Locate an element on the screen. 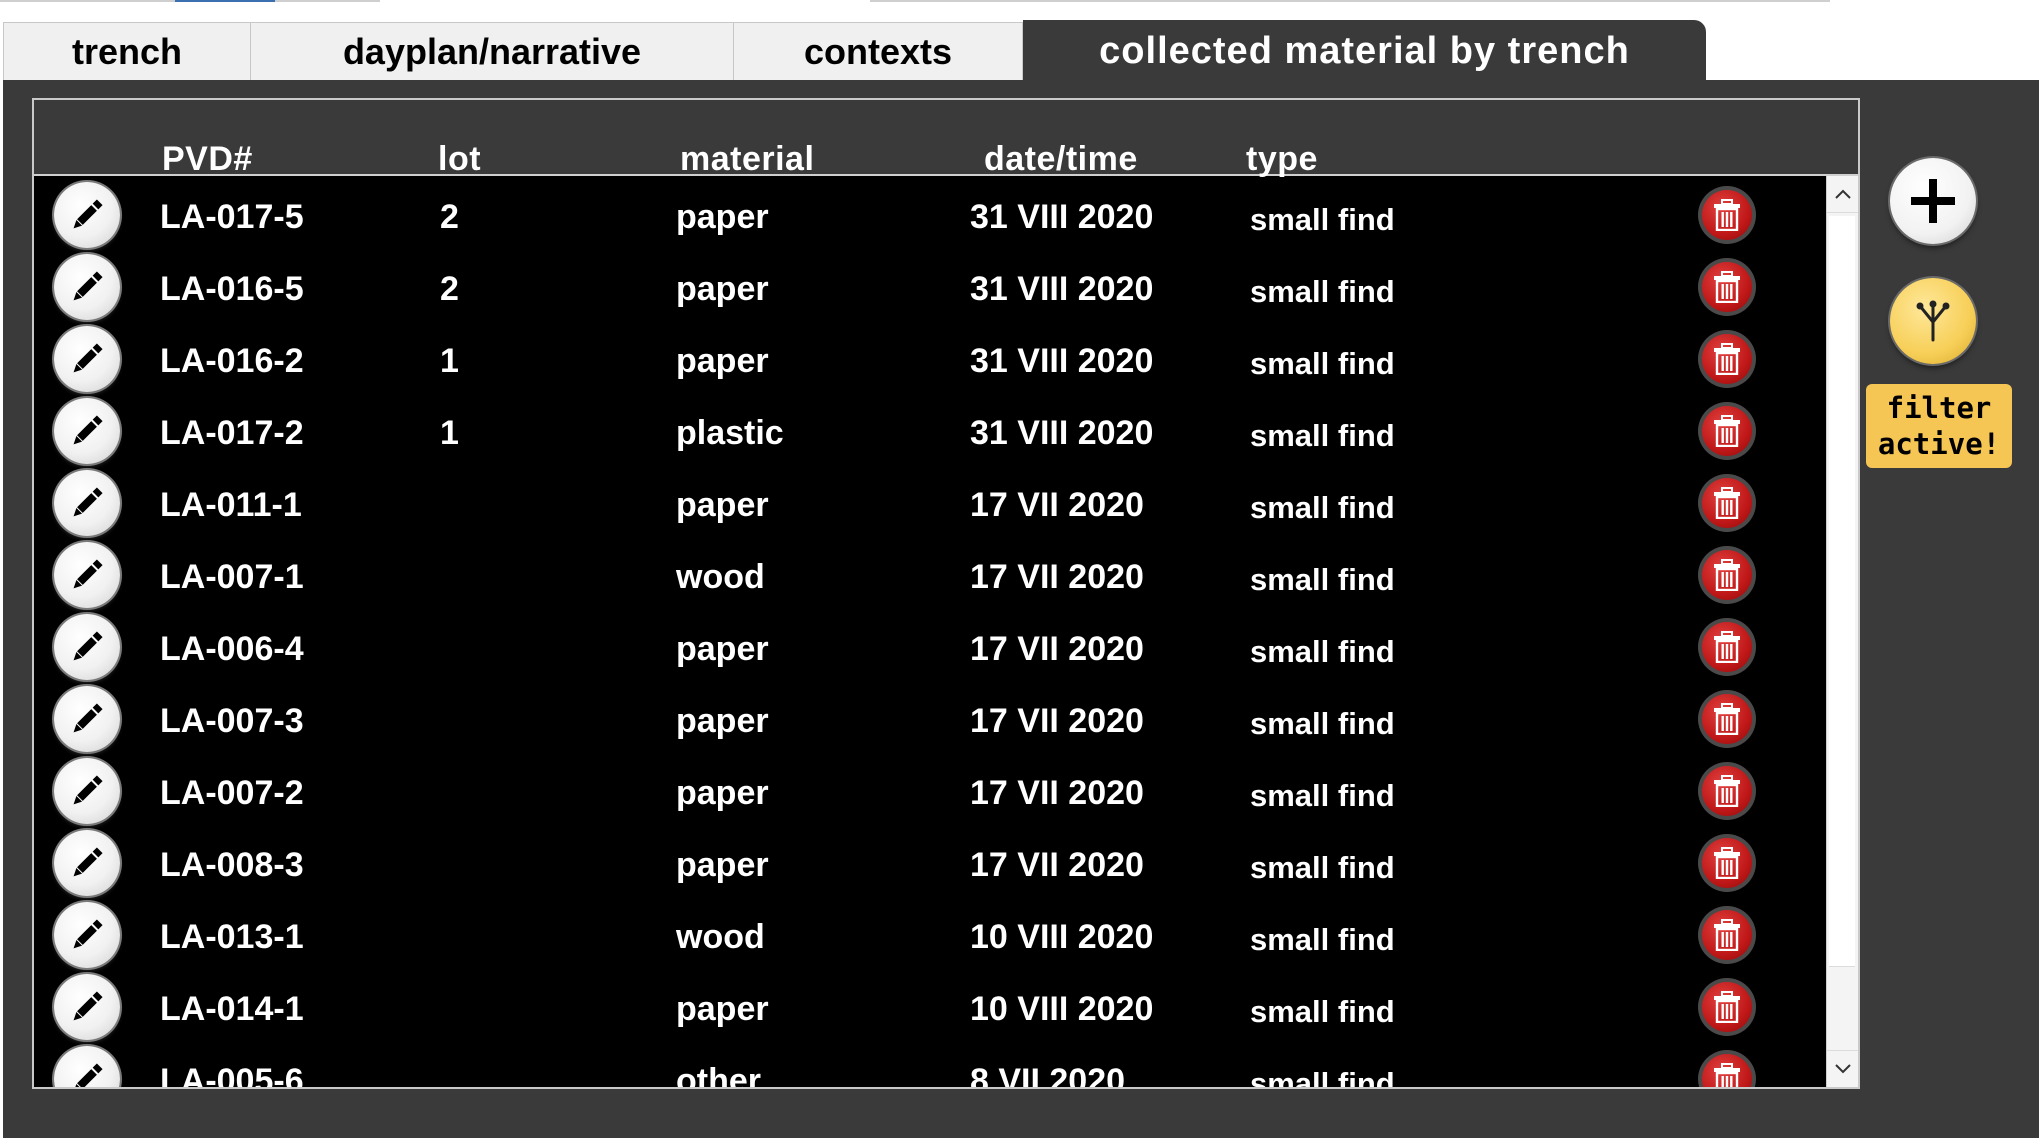 The height and width of the screenshot is (1140, 2042). plus-icon is located at coordinates (1933, 201).